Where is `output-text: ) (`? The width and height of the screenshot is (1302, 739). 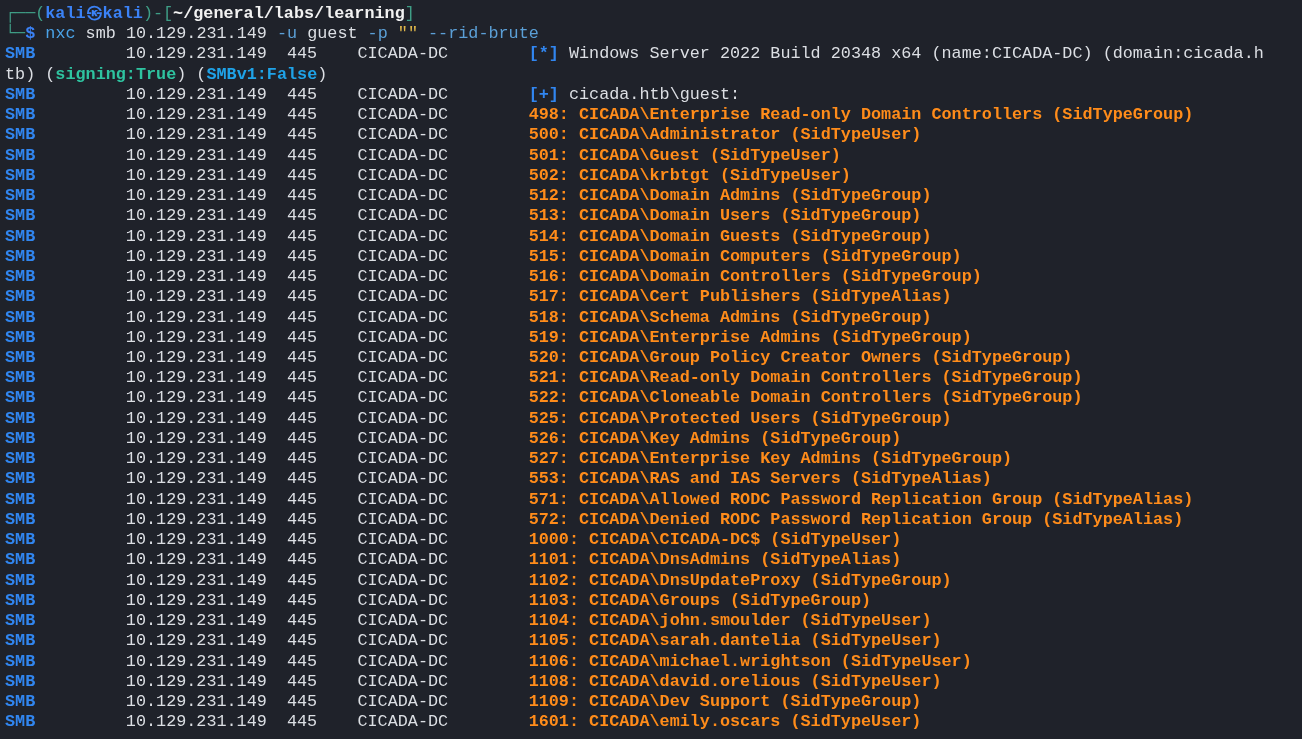 output-text: ) ( is located at coordinates (191, 74).